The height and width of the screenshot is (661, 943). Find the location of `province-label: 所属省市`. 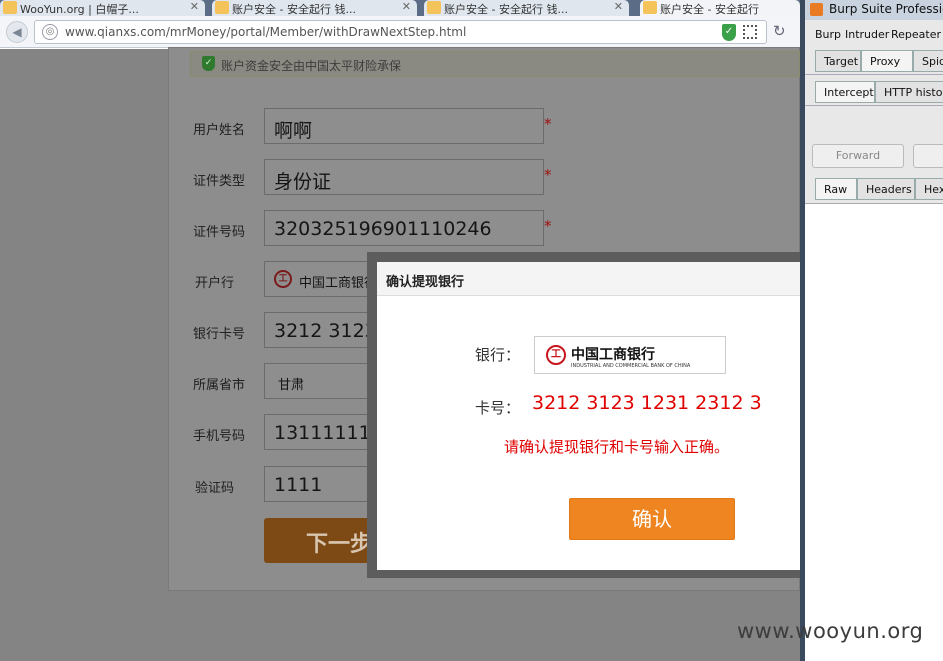

province-label: 所属省市 is located at coordinates (219, 385).